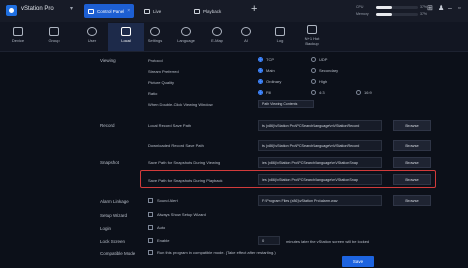 Image resolution: width=468 pixels, height=268 pixels. I want to click on radio-label: 4:3, so click(322, 92).